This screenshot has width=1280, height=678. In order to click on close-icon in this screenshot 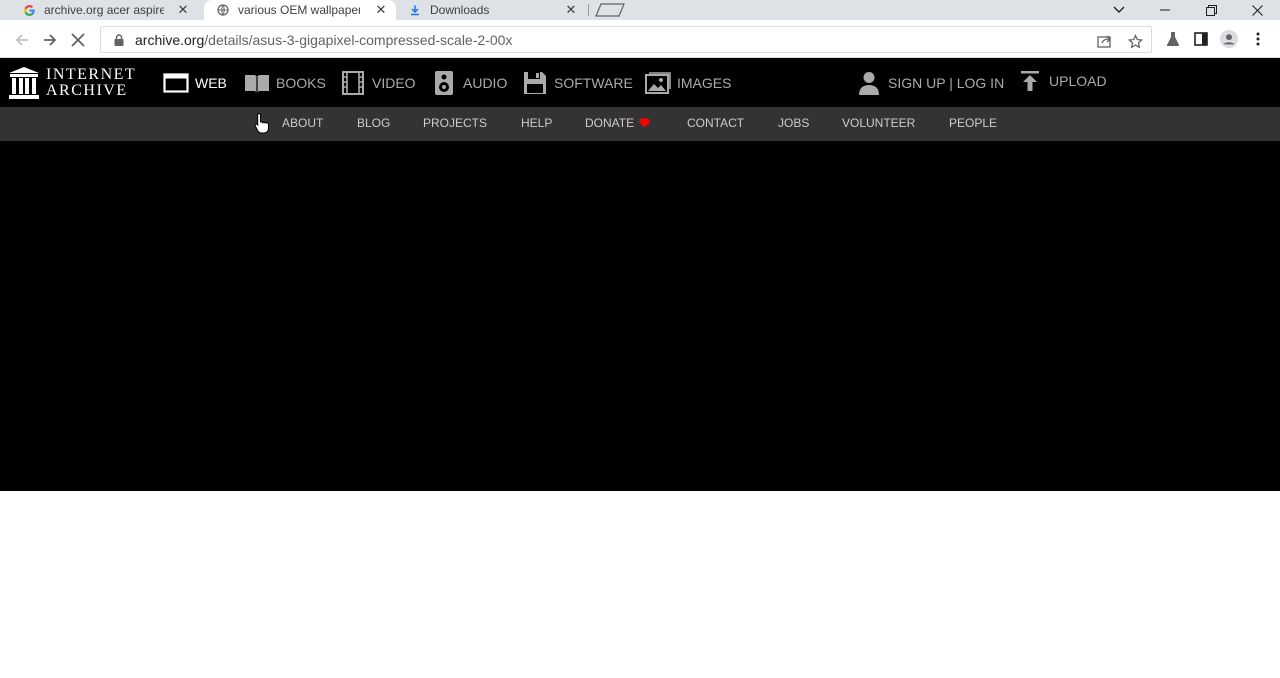, I will do `click(1257, 10)`.